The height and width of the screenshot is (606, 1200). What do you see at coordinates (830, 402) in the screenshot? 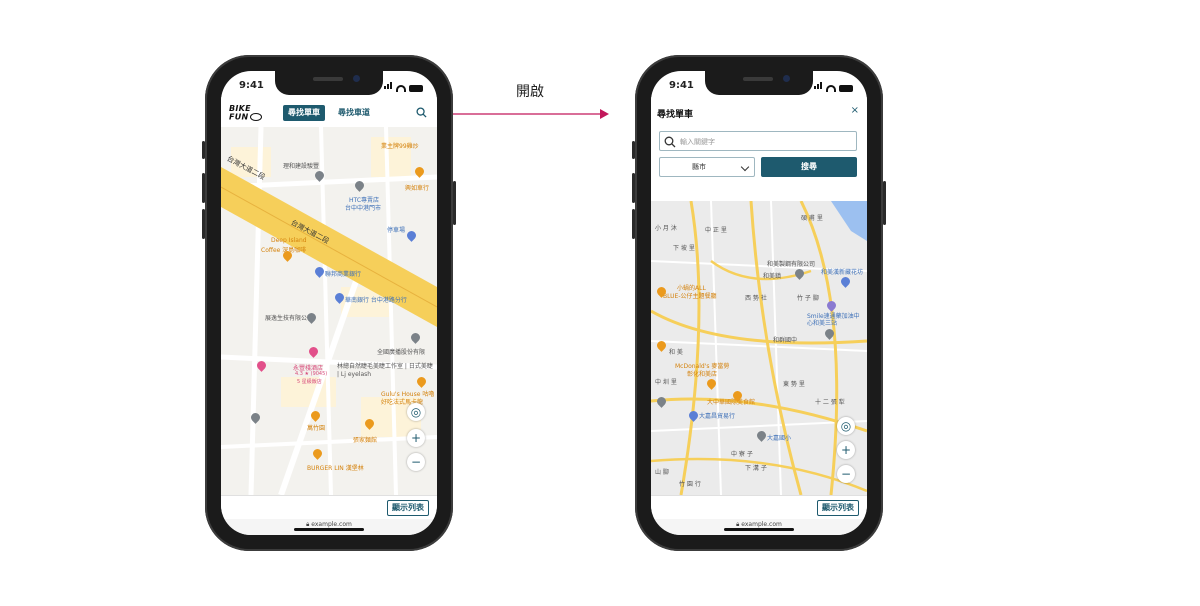
I see `map-label: 十 二 張 犁` at bounding box center [830, 402].